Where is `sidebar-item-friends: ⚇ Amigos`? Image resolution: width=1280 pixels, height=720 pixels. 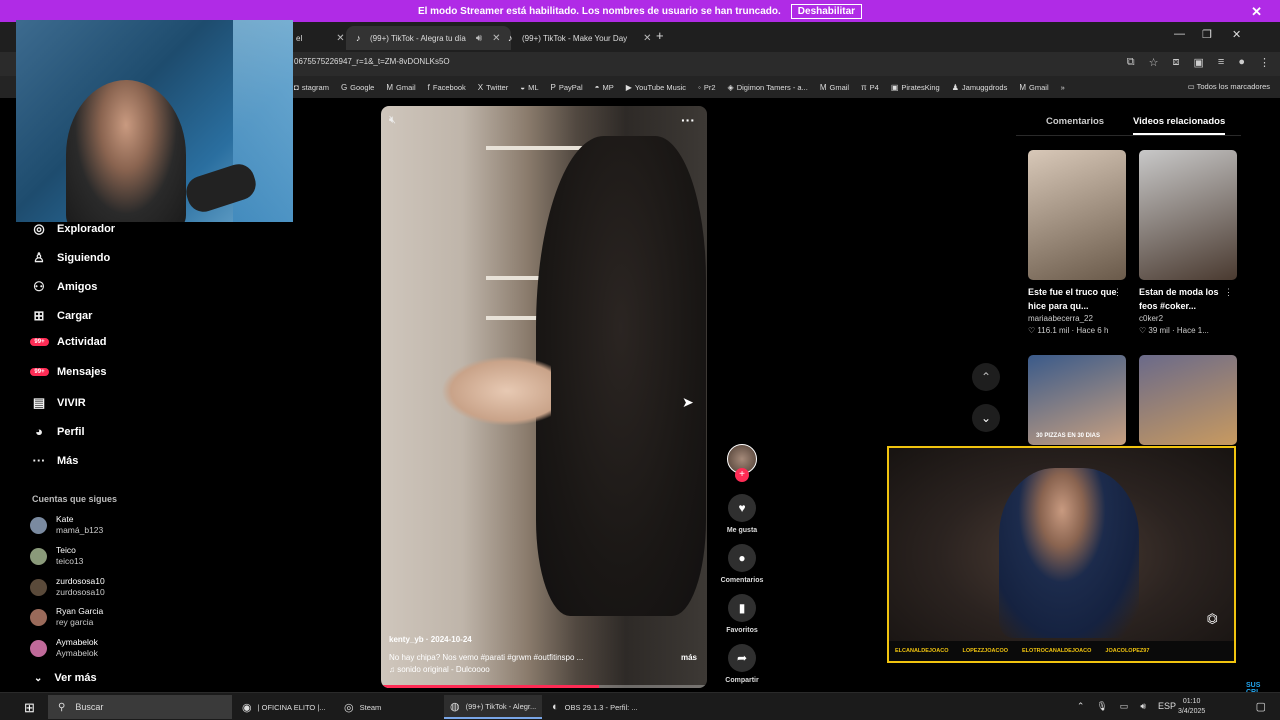 sidebar-item-friends: ⚇ Amigos is located at coordinates (63, 287).